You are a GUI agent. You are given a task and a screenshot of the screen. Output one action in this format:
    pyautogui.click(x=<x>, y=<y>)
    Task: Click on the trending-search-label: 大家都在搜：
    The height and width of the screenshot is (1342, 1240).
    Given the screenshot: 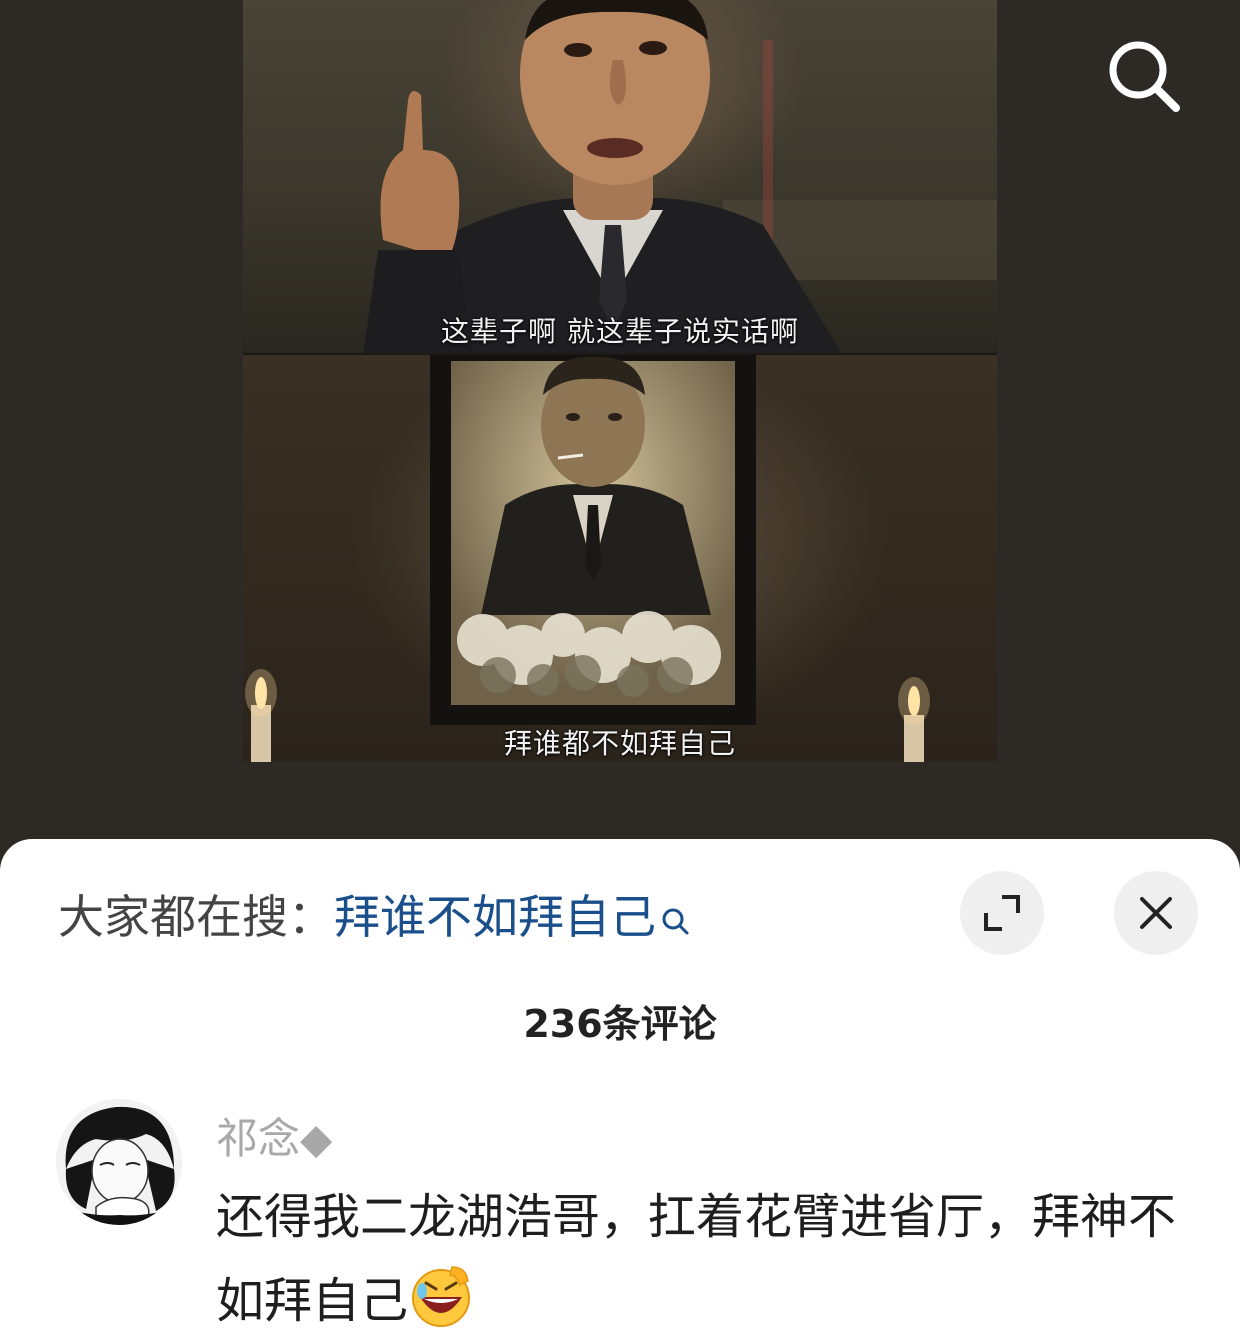 What is the action you would take?
    pyautogui.click(x=196, y=917)
    